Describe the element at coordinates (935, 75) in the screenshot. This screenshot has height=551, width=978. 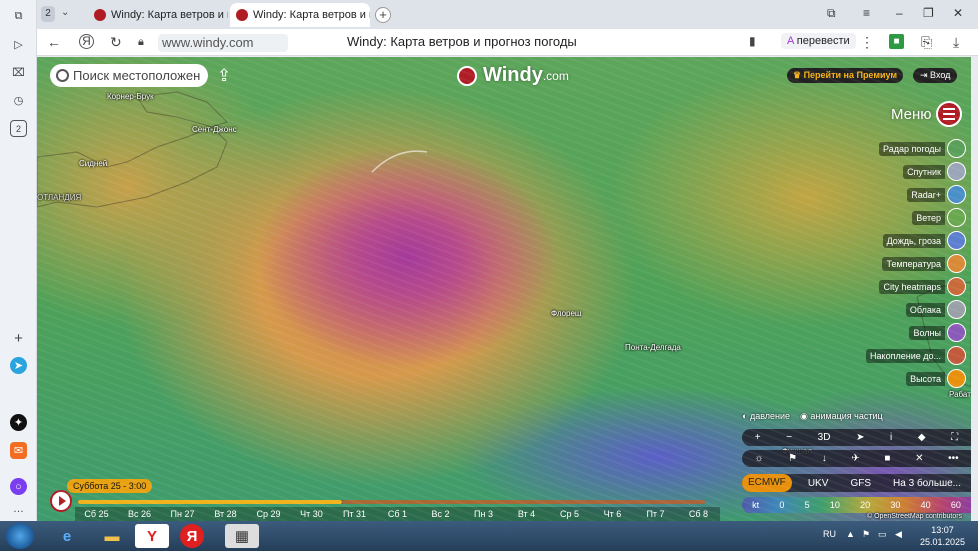
I see `login-button: ⇥ Вход` at that location.